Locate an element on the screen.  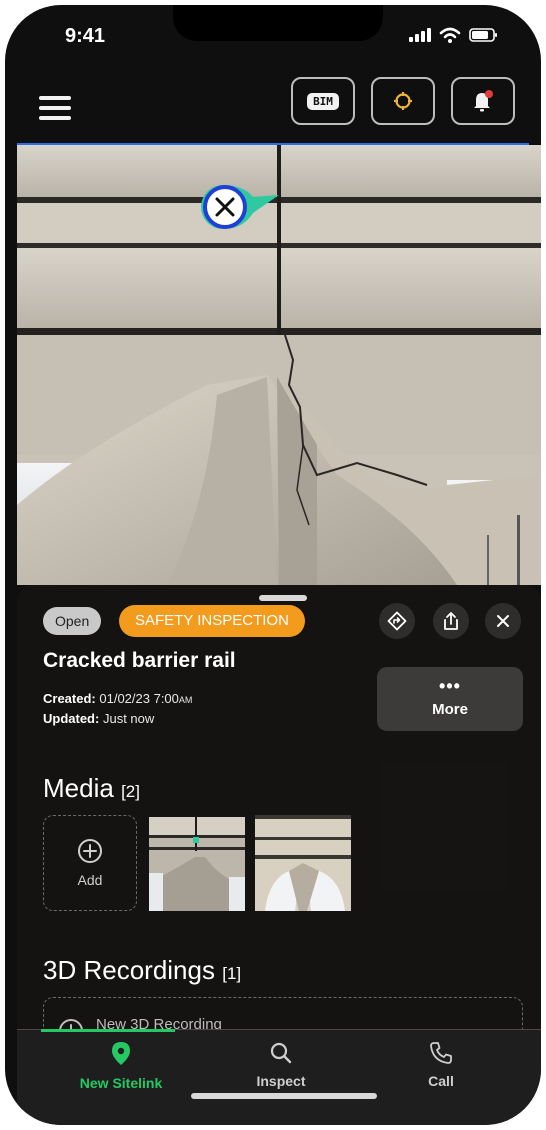
tab-inspect: Inspect is located at coordinates (281, 1065).